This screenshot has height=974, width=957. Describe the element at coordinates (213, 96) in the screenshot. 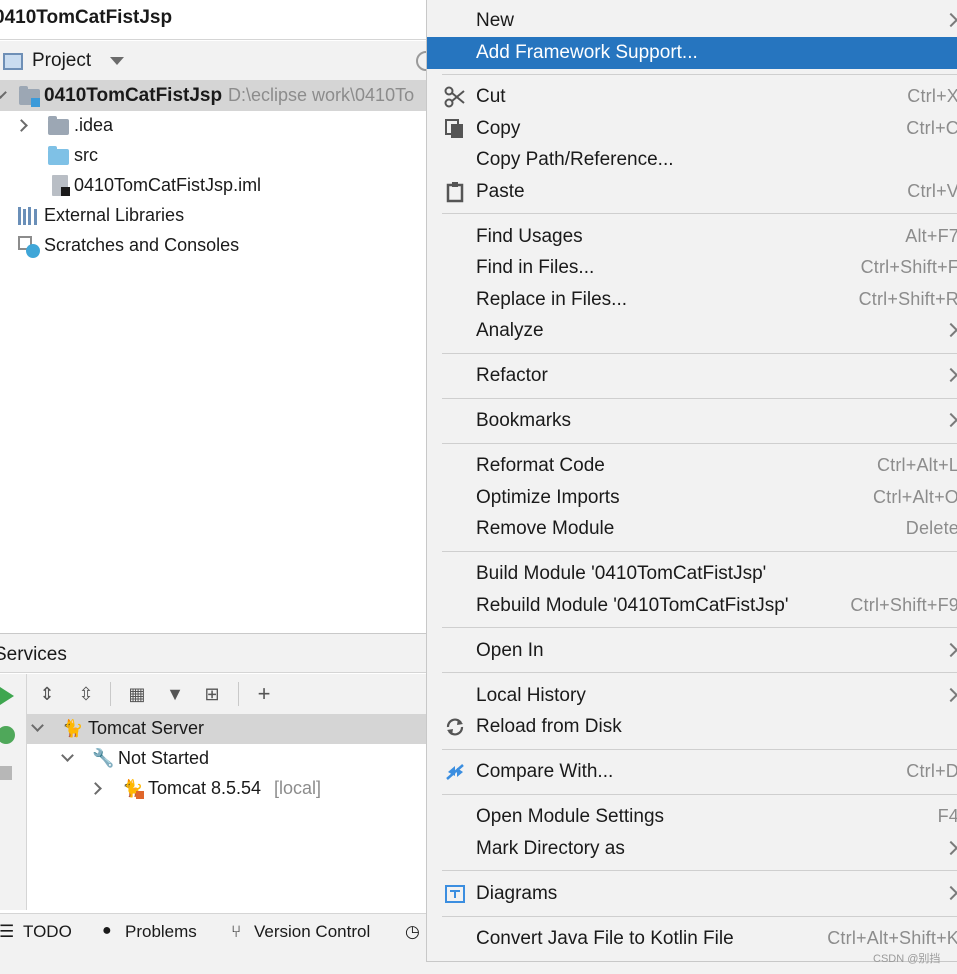

I see `tree-item-project-root: 0410TomCatFistJsp D:\eclipse work\0410To` at that location.